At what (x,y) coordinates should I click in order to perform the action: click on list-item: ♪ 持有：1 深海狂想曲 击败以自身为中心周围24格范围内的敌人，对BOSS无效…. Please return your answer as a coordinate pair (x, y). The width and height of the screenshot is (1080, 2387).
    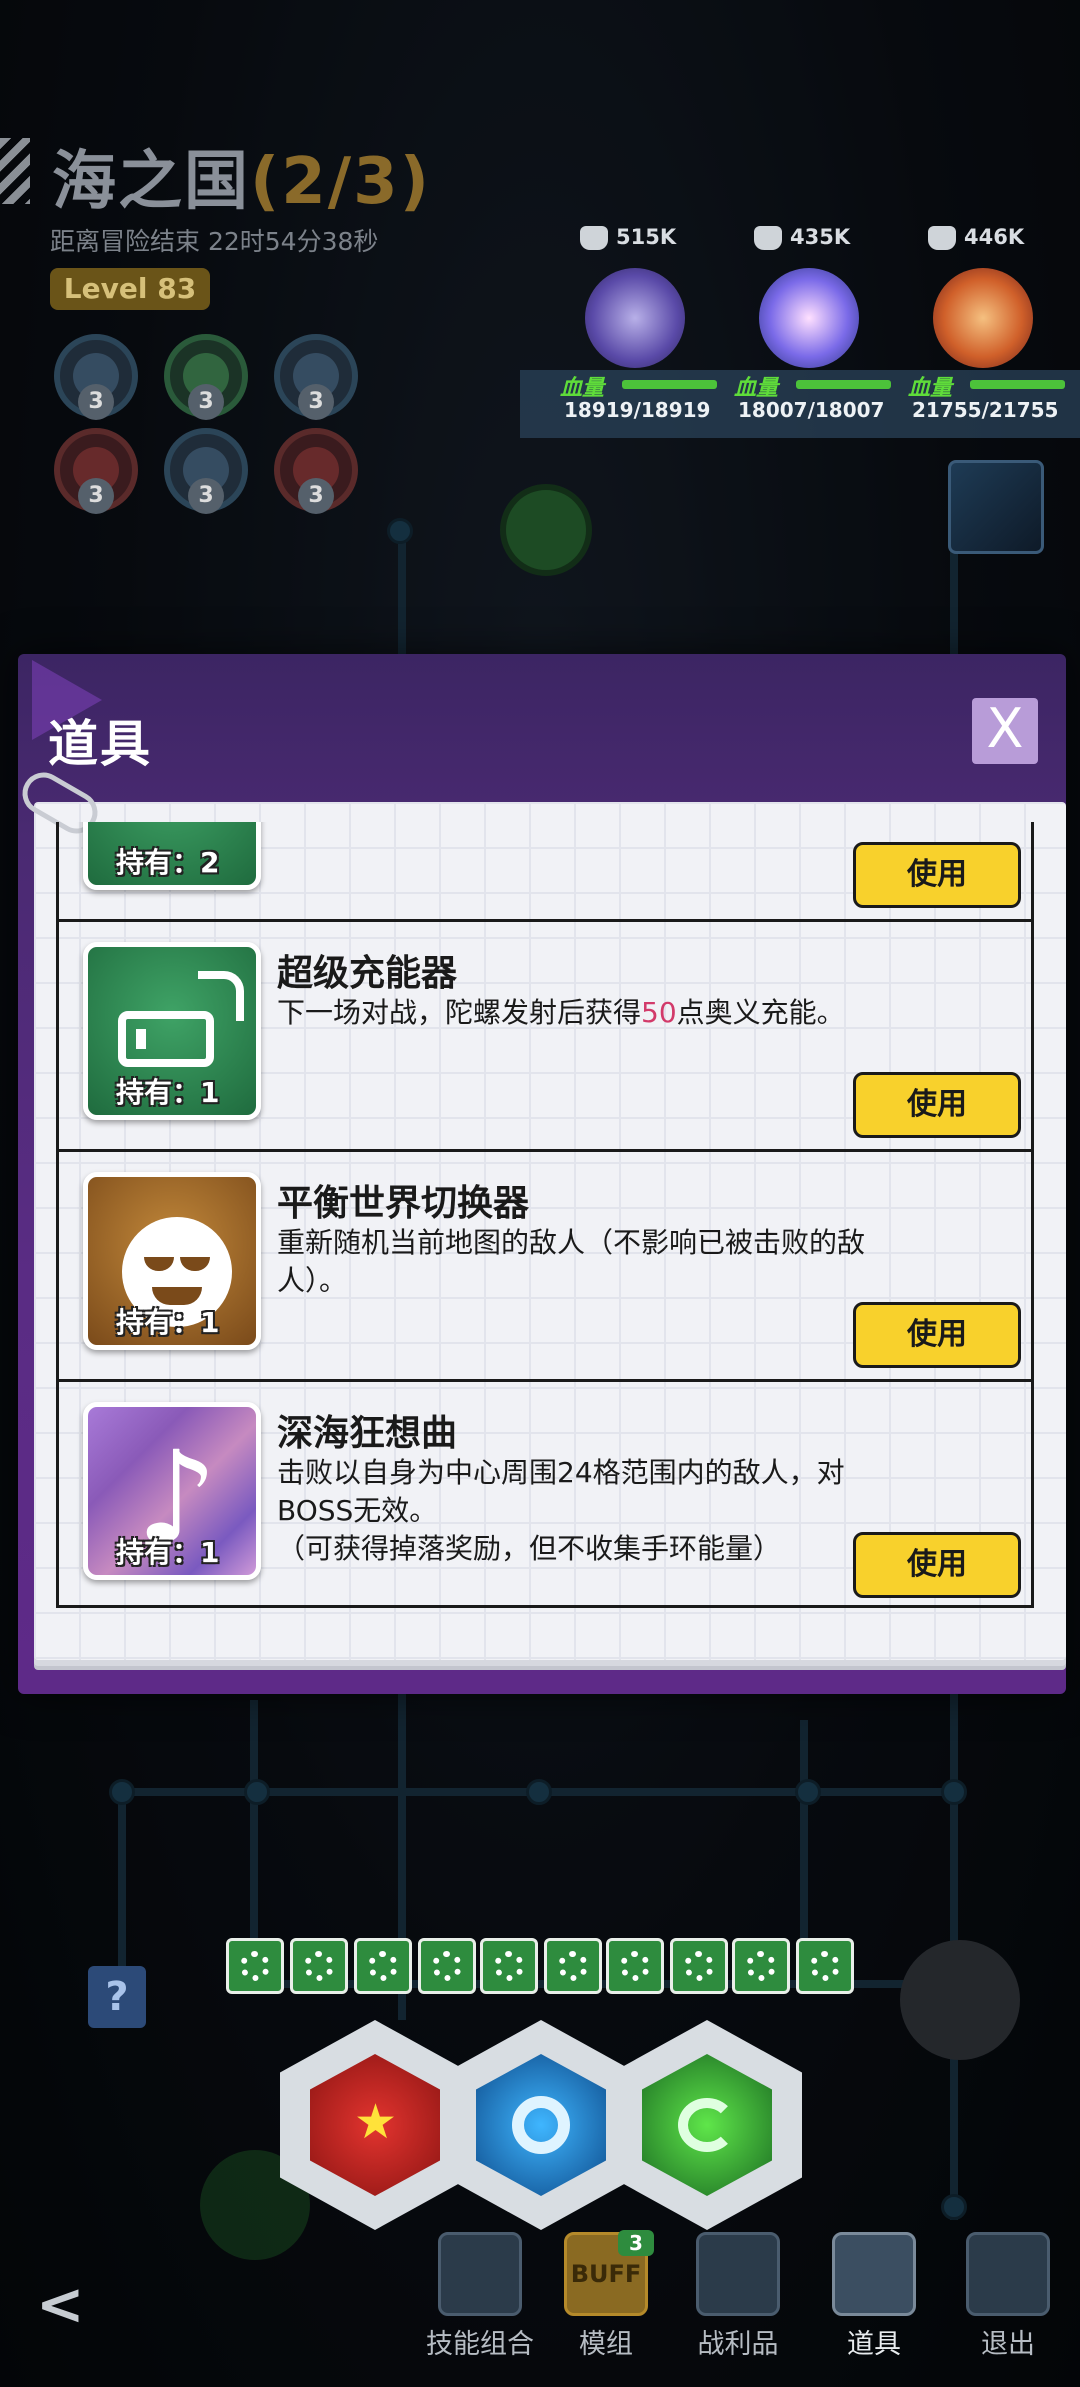
    Looking at the image, I should click on (545, 1493).